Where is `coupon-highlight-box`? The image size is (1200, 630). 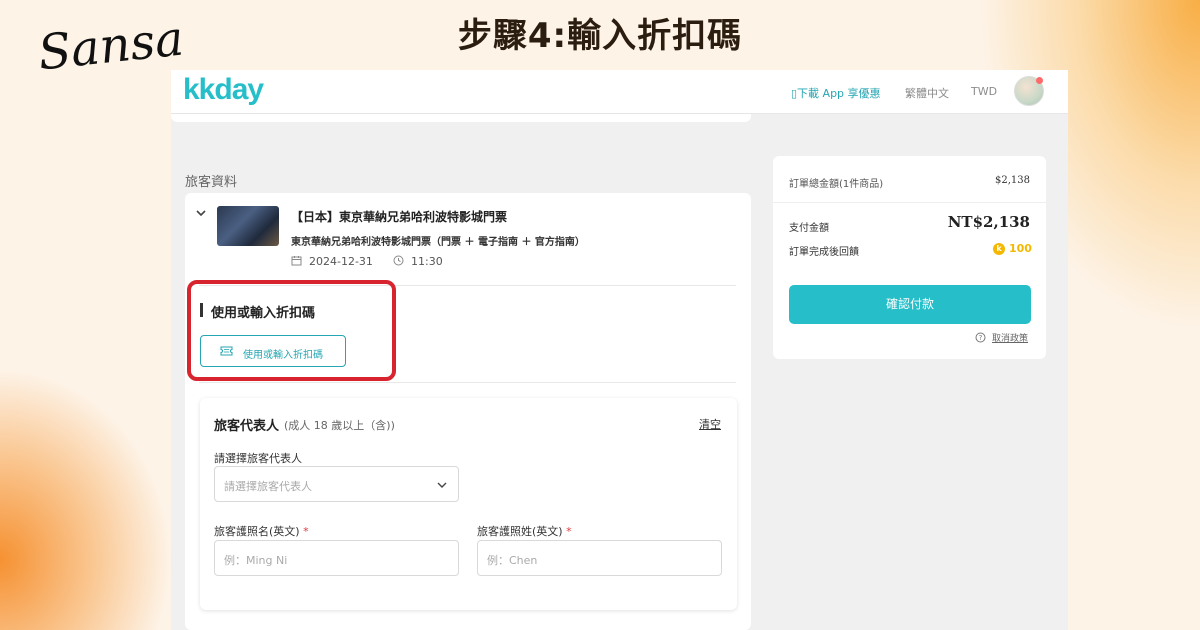
coupon-highlight-box is located at coordinates (291, 330).